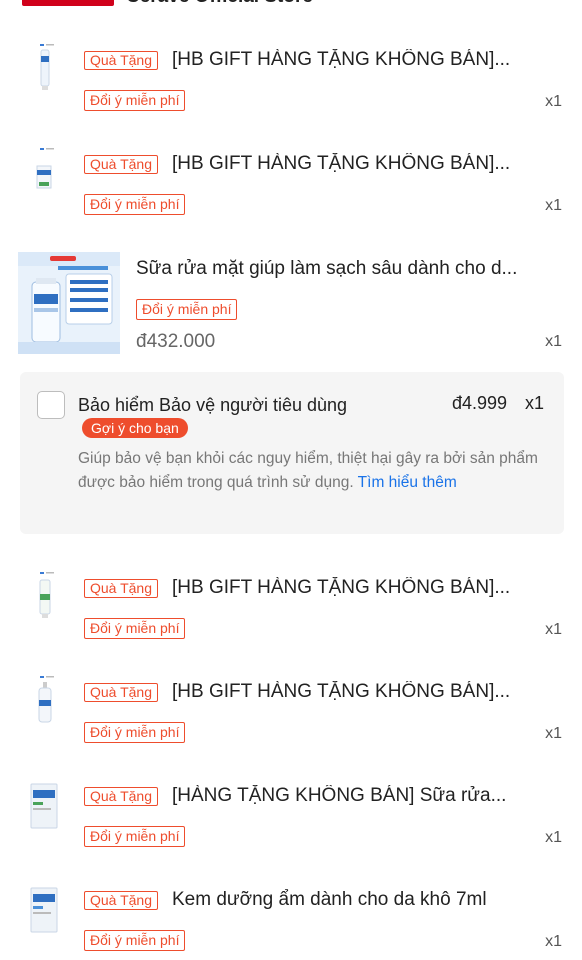 This screenshot has width=582, height=960. What do you see at coordinates (480, 403) in the screenshot?
I see `insurance-price: đ4.999` at bounding box center [480, 403].